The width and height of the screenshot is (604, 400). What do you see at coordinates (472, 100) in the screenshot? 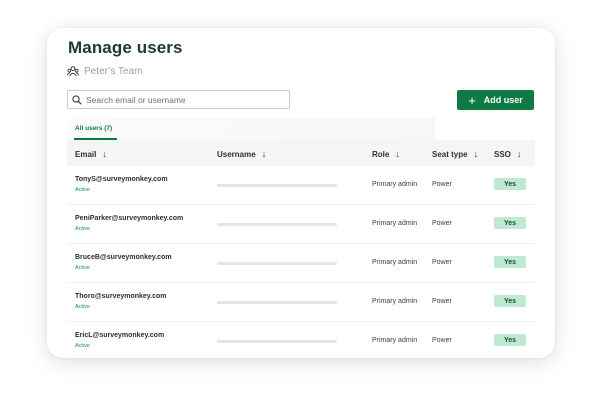
I see `plus-icon: +` at bounding box center [472, 100].